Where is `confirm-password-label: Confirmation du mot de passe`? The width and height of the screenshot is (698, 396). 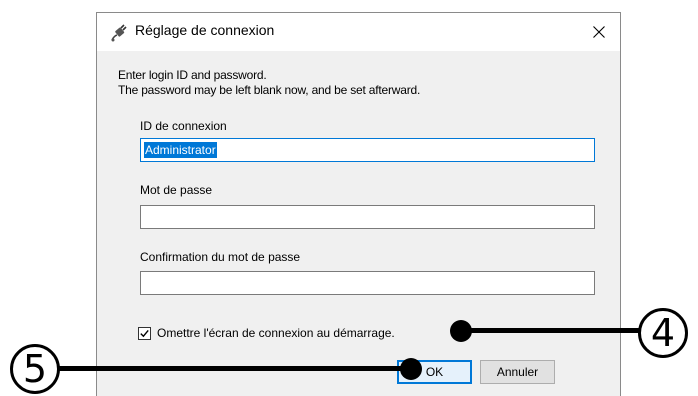 confirm-password-label: Confirmation du mot de passe is located at coordinates (220, 257).